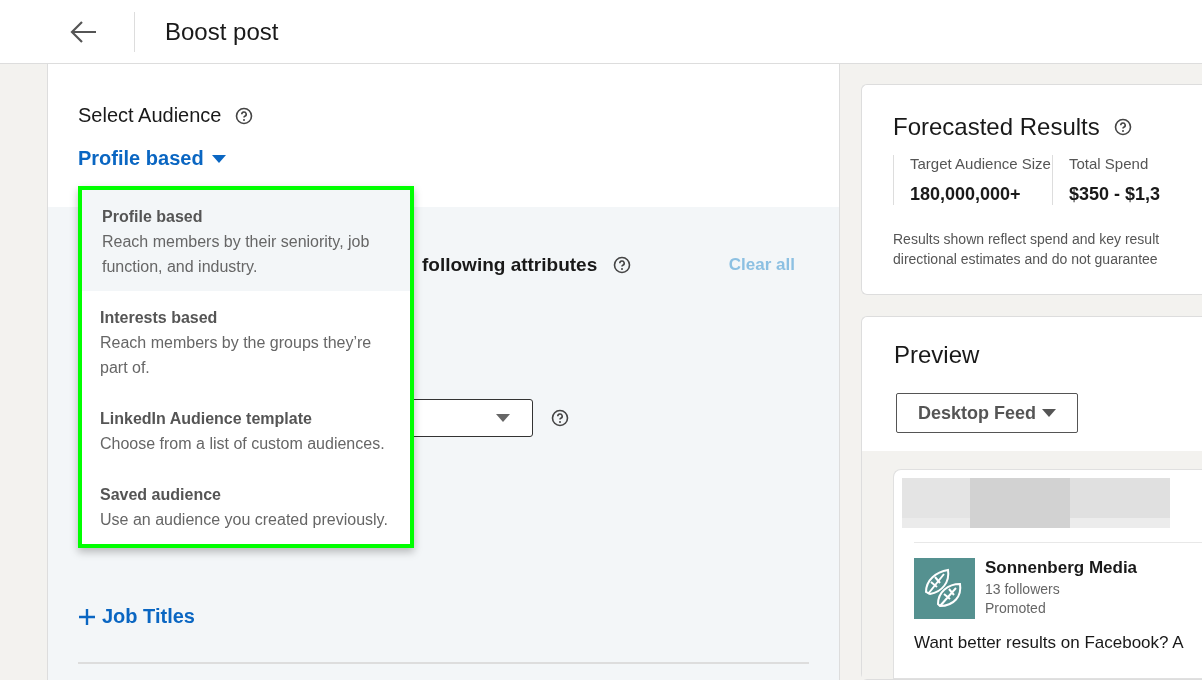  Describe the element at coordinates (222, 31) in the screenshot. I see `page-title: Boost post` at that location.